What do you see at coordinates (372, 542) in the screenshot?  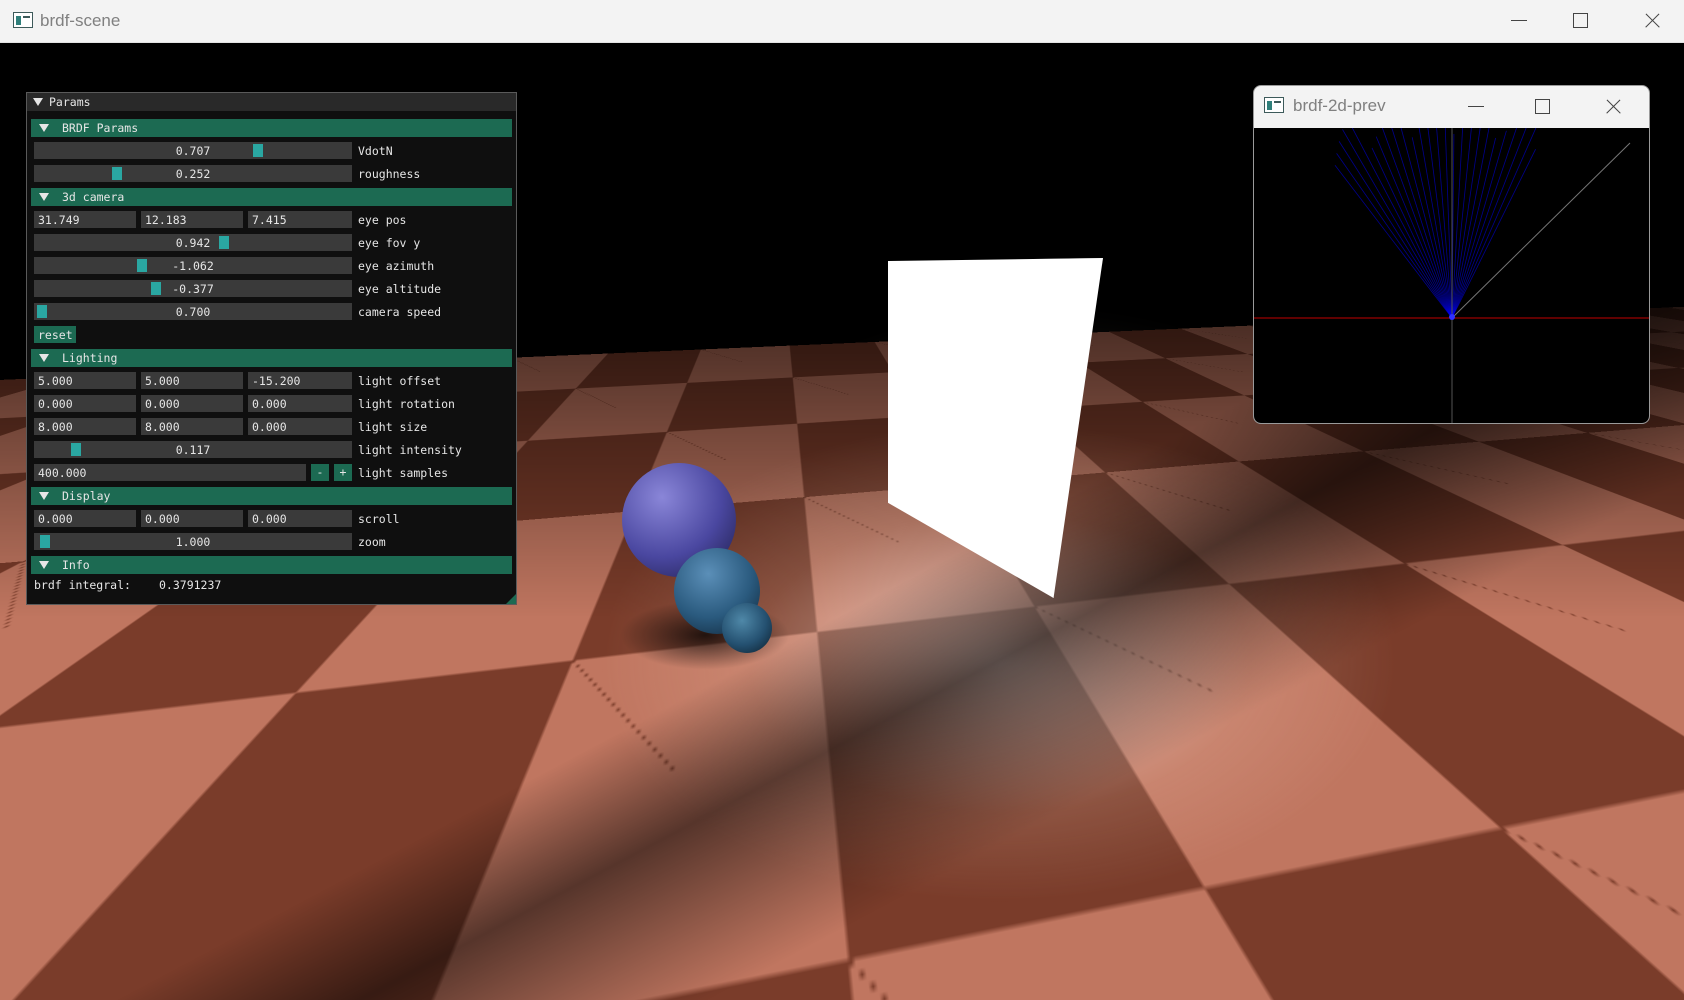 I see `zoom-label: zoom` at bounding box center [372, 542].